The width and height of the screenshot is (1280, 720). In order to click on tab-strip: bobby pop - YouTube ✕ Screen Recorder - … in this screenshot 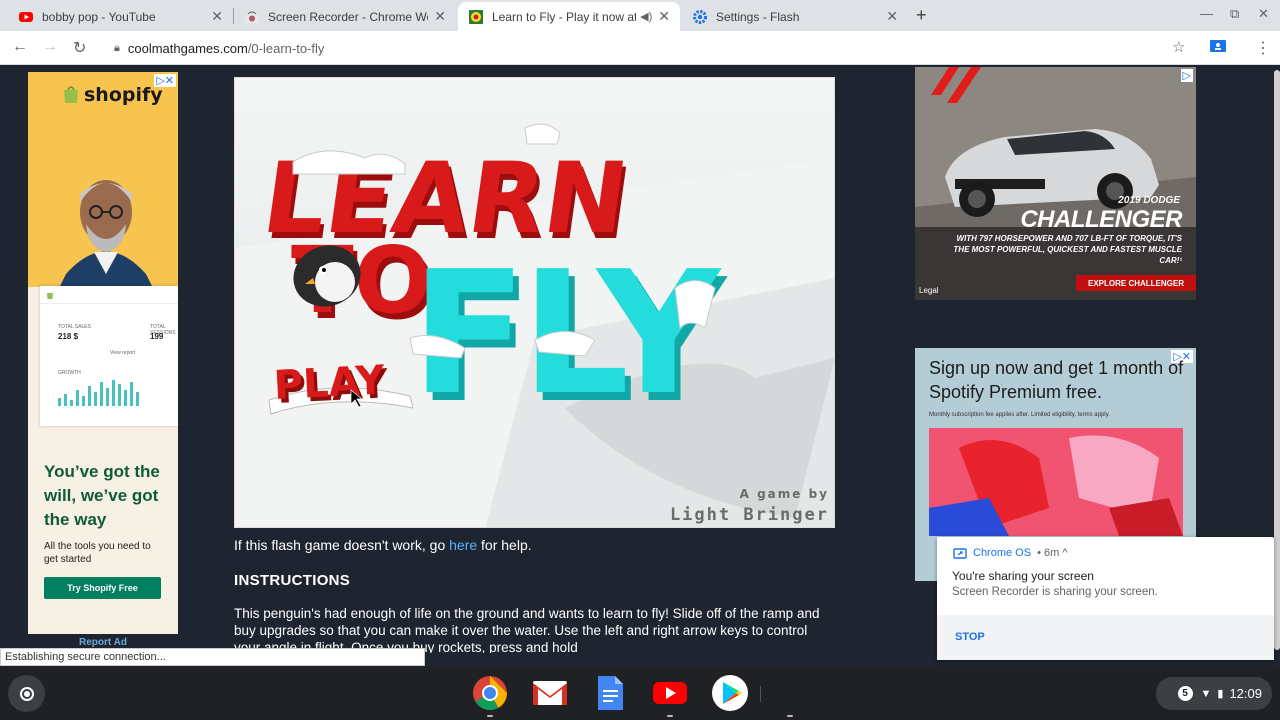, I will do `click(640, 15)`.